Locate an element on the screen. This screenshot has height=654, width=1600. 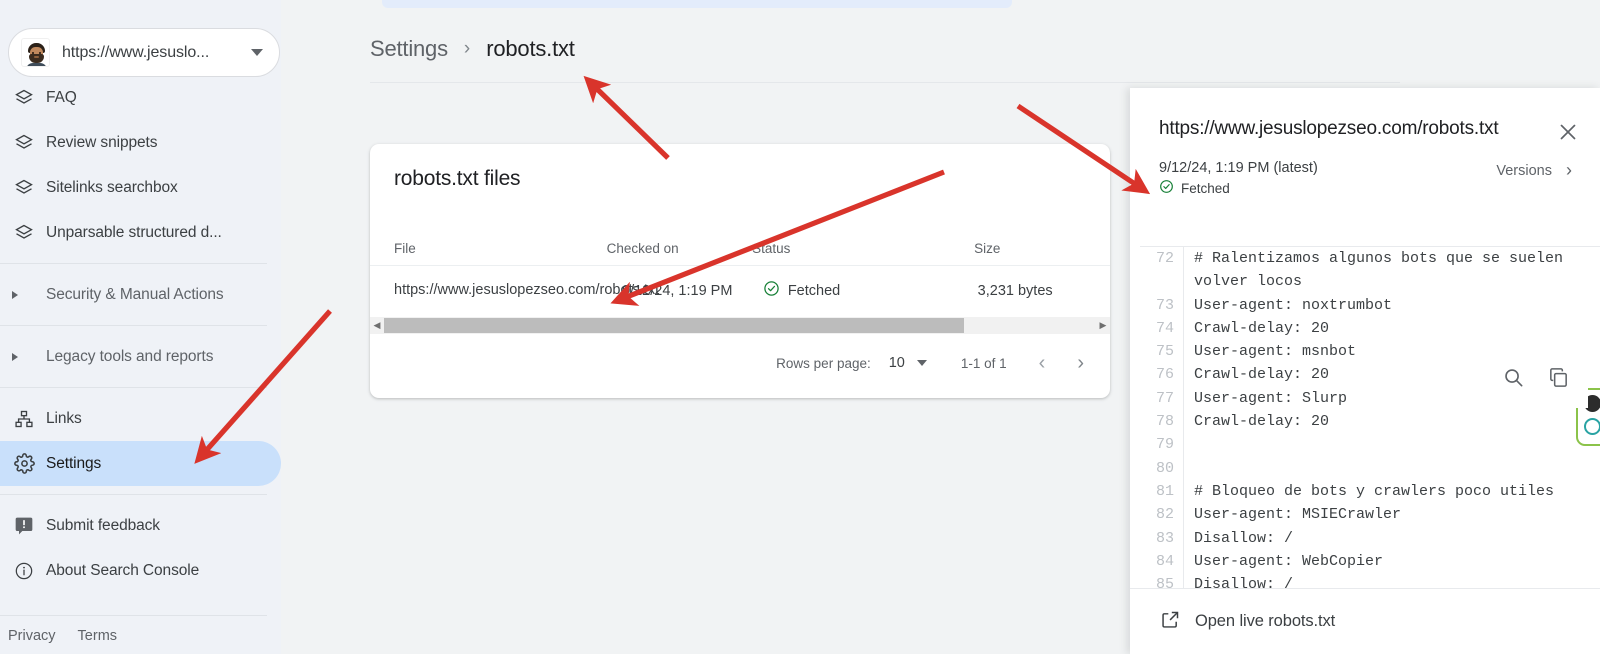
code-line-number: 84 is located at coordinates (1162, 561).